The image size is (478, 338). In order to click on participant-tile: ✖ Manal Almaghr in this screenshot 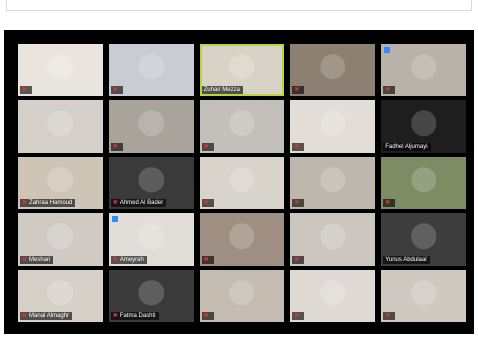, I will do `click(60, 295)`.